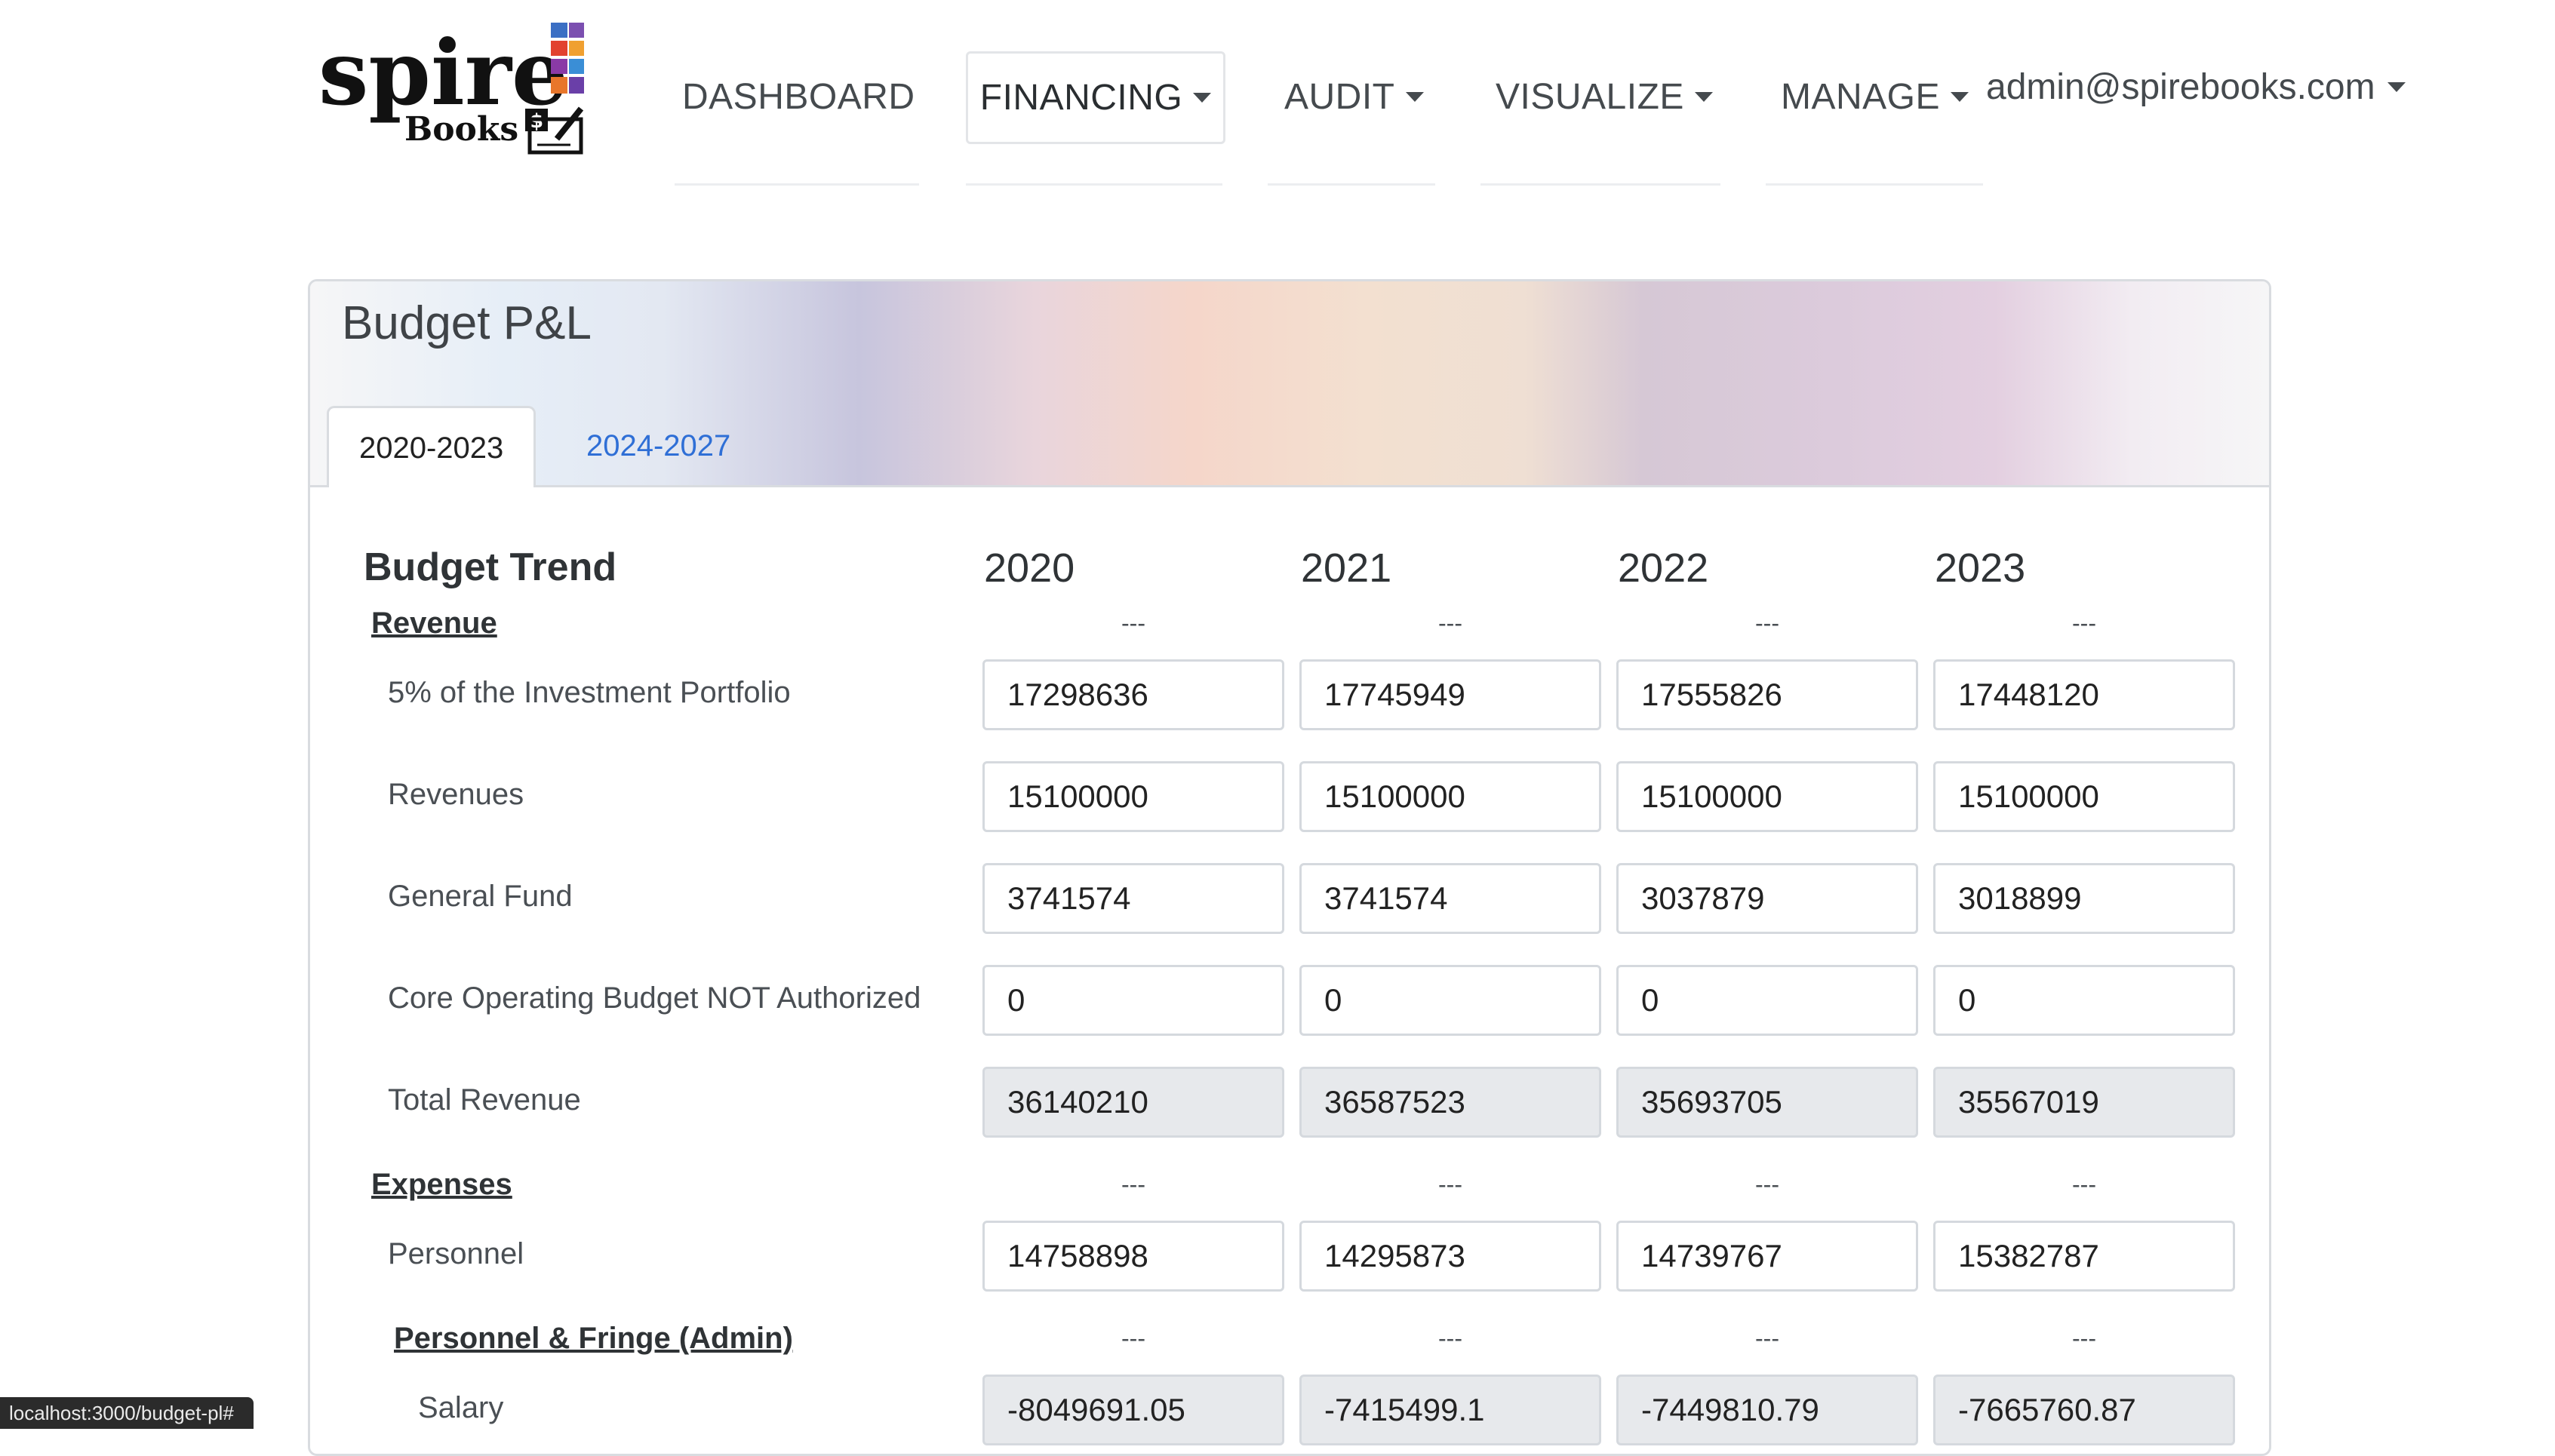 The image size is (2555, 1456). What do you see at coordinates (1767, 1256) in the screenshot?
I see `value-input: 14739767` at bounding box center [1767, 1256].